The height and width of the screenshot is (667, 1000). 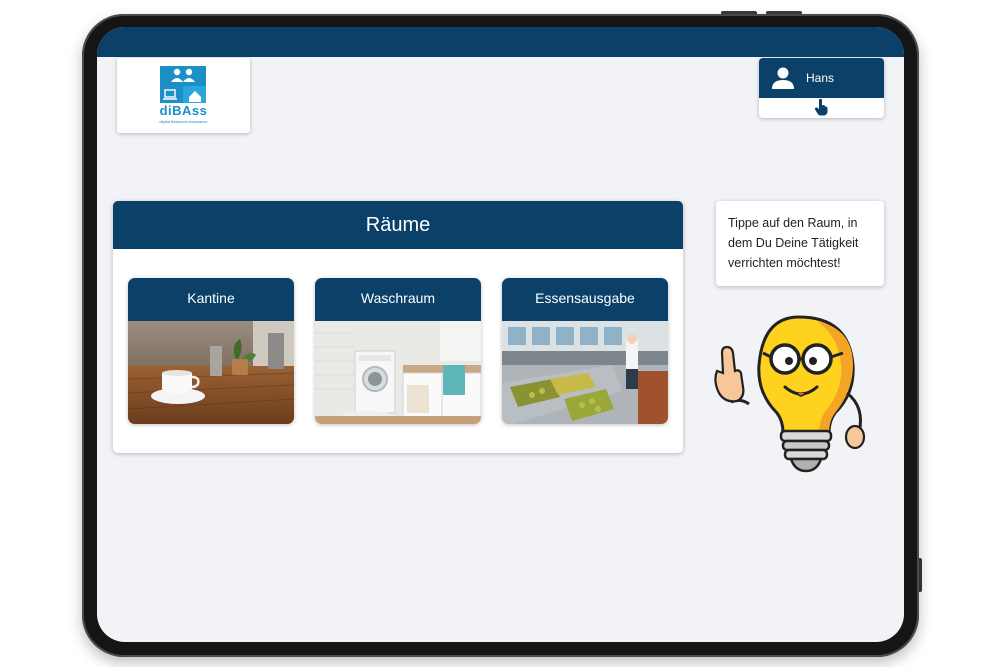 What do you see at coordinates (398, 372) in the screenshot?
I see `waschraum-image` at bounding box center [398, 372].